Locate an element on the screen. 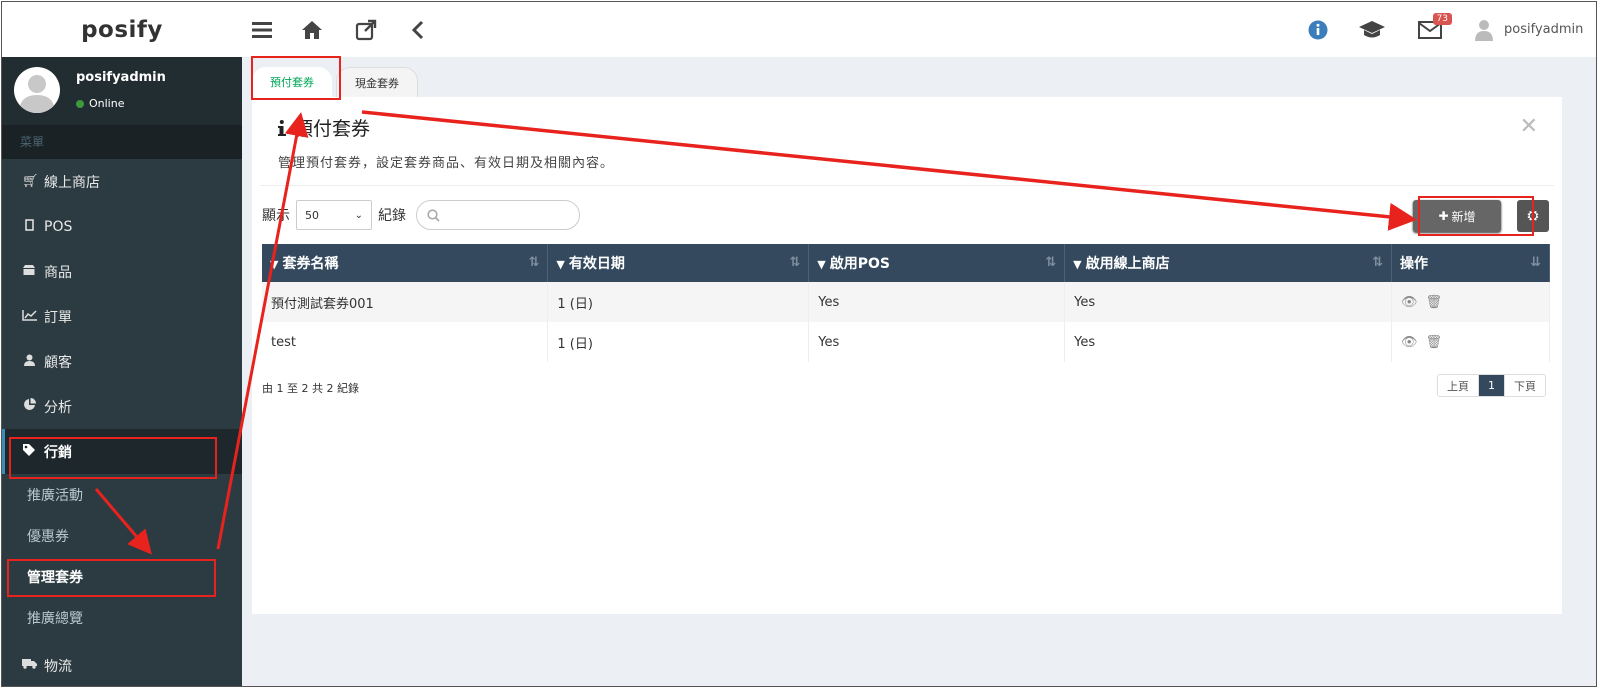  next-page-button: 下頁 is located at coordinates (1525, 385).